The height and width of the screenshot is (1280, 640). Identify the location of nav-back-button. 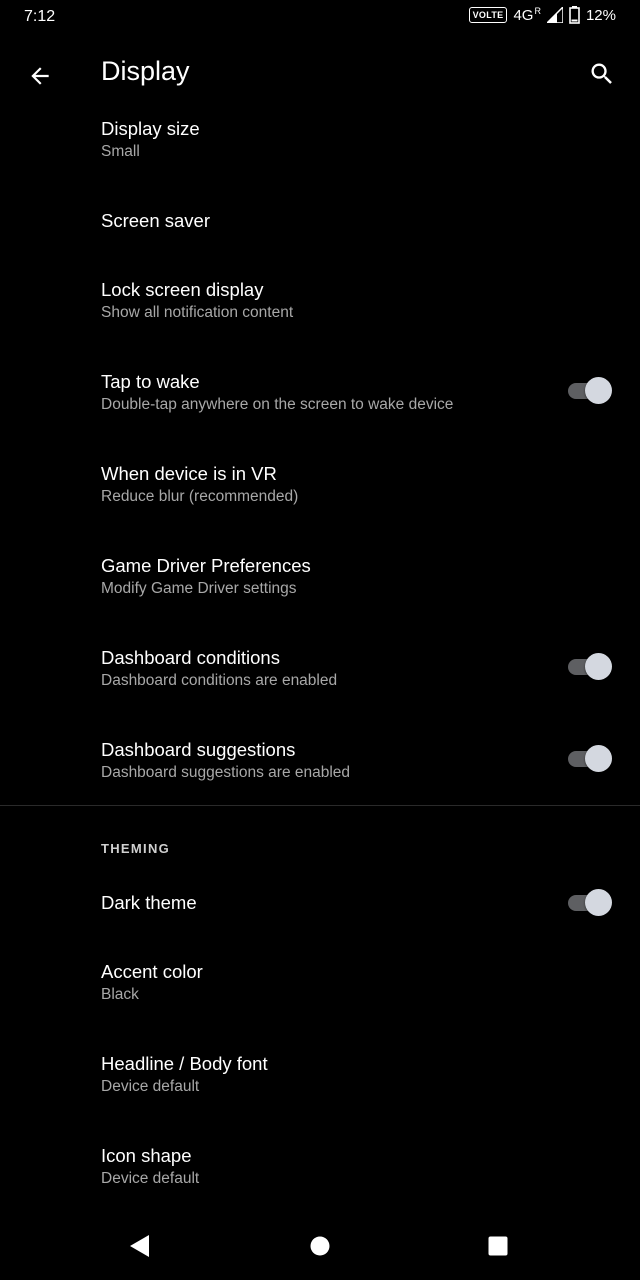
(140, 1246).